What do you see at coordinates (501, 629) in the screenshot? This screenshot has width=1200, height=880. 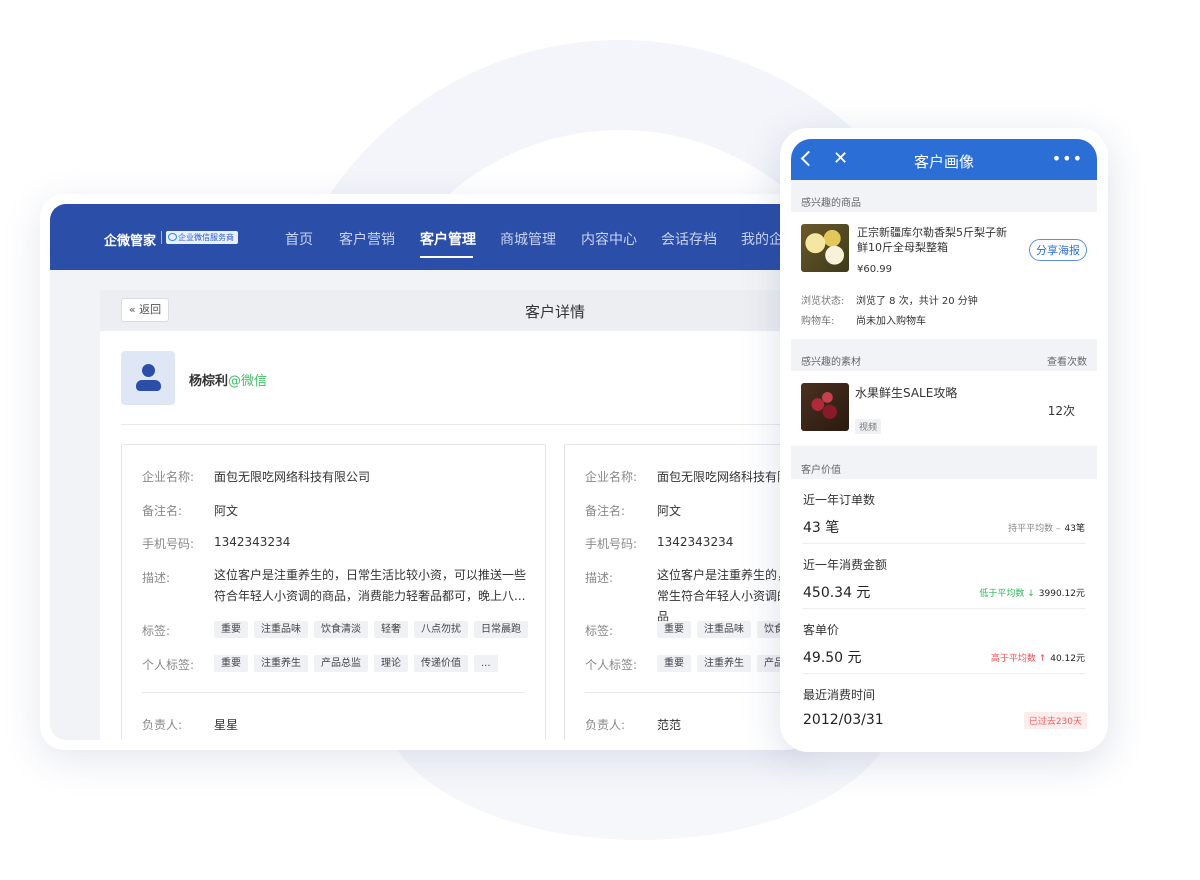 I see `tag: 日常晨跑` at bounding box center [501, 629].